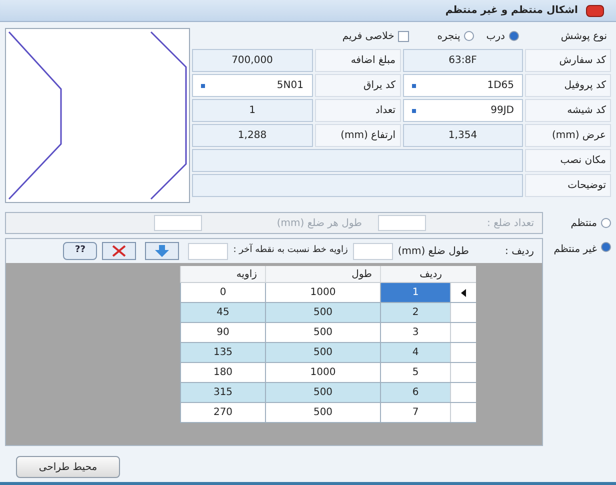 The height and width of the screenshot is (485, 616). Describe the element at coordinates (415, 372) in the screenshot. I see `table-cell: 5` at that location.